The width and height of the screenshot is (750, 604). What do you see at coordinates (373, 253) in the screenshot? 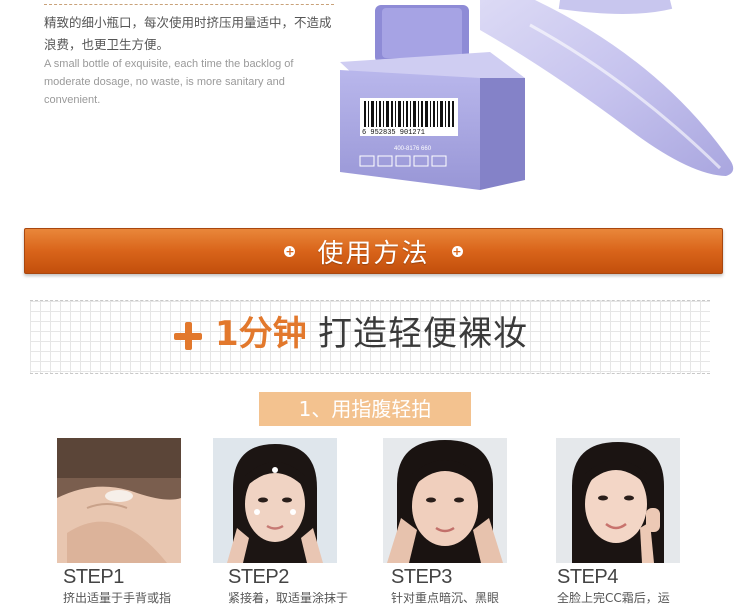
I see `banner-title: 使用方法` at bounding box center [373, 253].